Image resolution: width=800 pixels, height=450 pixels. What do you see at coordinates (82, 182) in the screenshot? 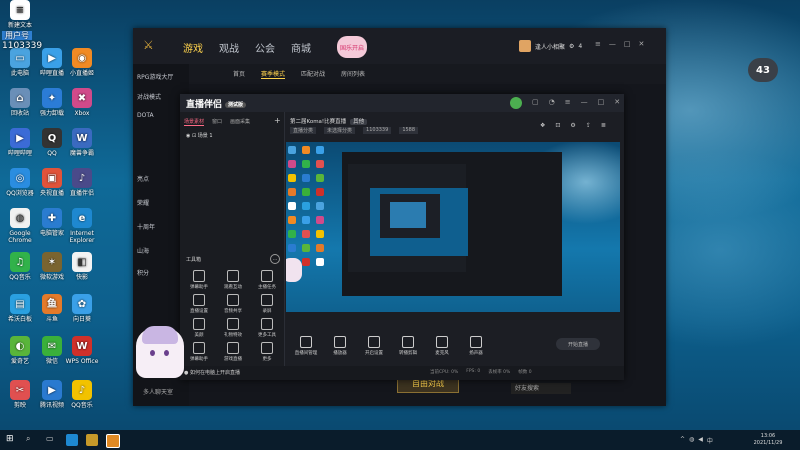
I see `desktop-shortcut: ♪ 直播伴侣` at bounding box center [82, 182].